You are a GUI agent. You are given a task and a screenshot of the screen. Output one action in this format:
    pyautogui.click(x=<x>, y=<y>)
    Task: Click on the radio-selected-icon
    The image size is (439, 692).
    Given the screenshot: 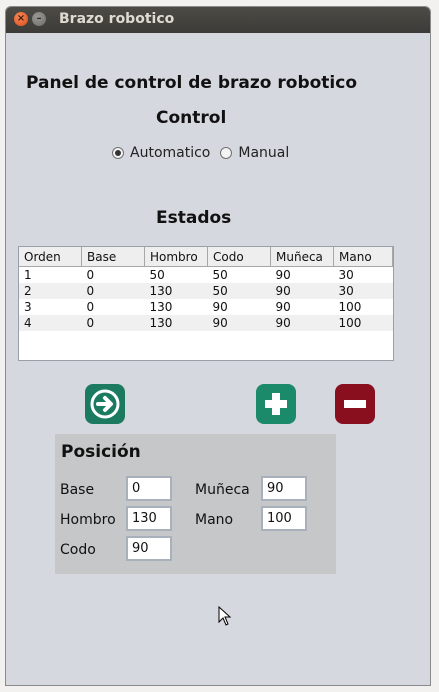 What is the action you would take?
    pyautogui.click(x=118, y=153)
    